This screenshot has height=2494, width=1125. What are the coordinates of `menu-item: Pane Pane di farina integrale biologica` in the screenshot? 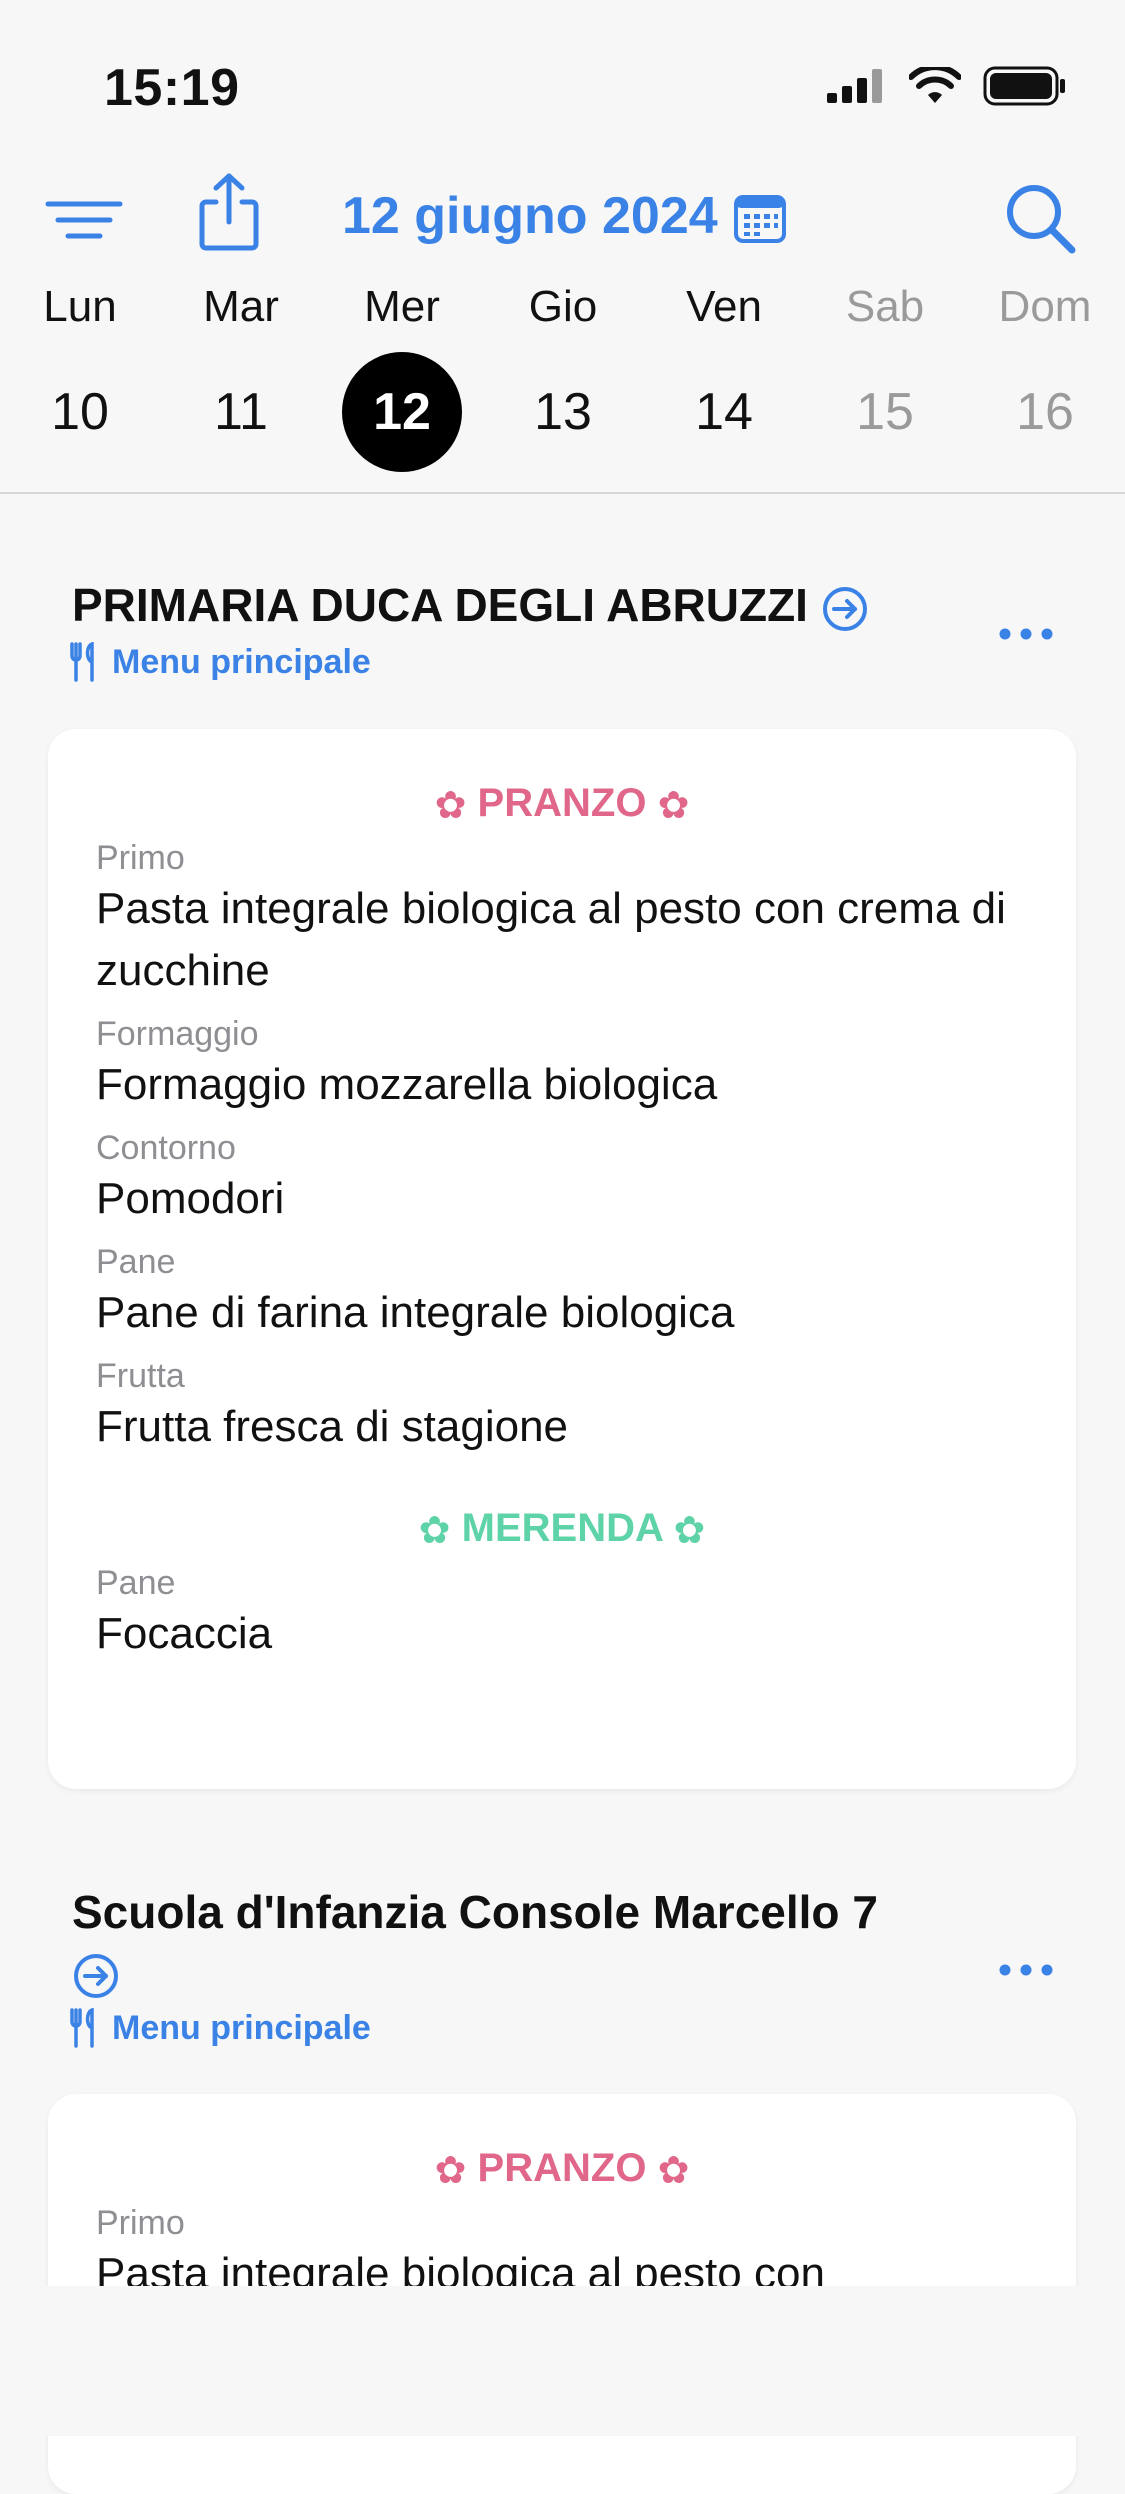 It's located at (562, 1293).